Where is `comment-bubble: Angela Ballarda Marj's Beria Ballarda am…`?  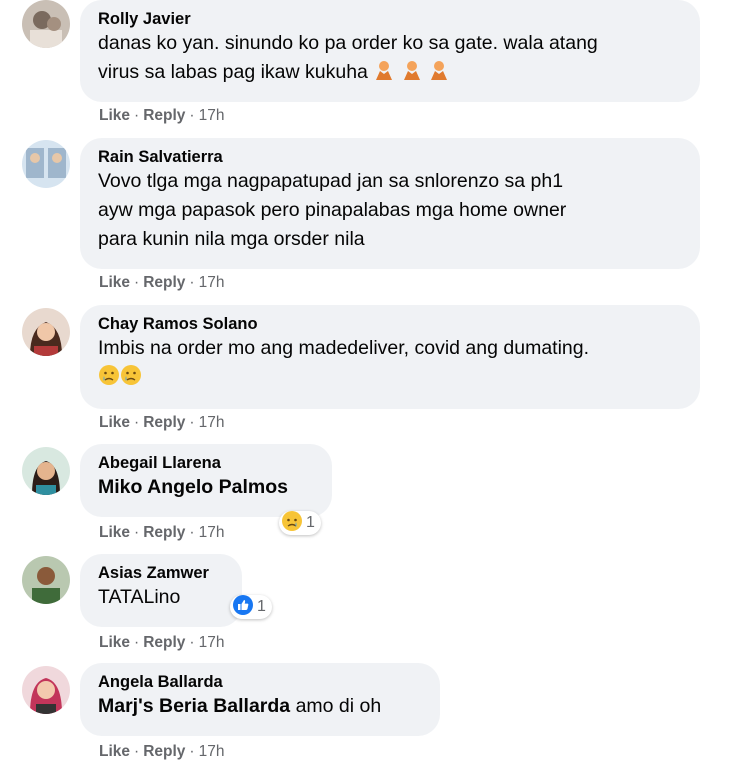
comment-bubble: Angela Ballarda Marj's Beria Ballarda am… is located at coordinates (260, 699).